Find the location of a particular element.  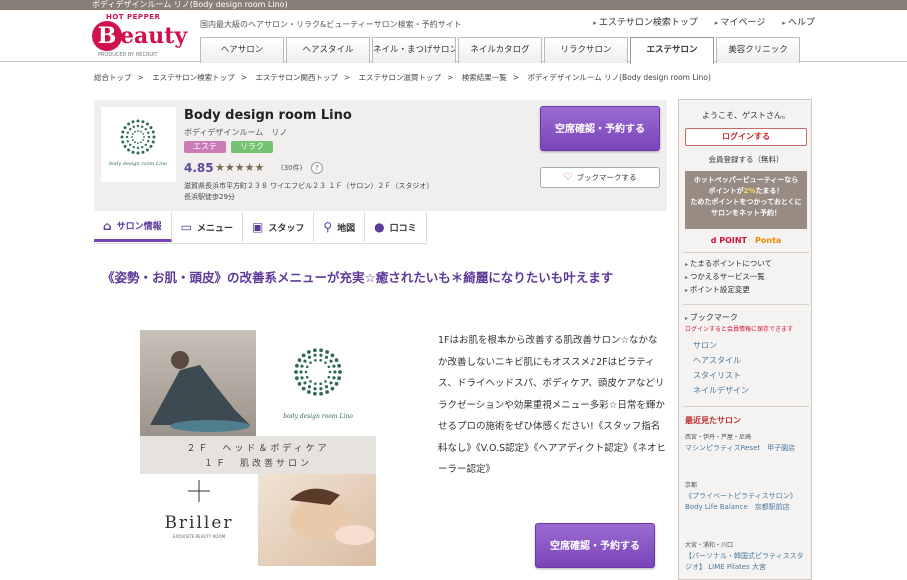

point-logos: d POINT Ponta is located at coordinates (746, 240).